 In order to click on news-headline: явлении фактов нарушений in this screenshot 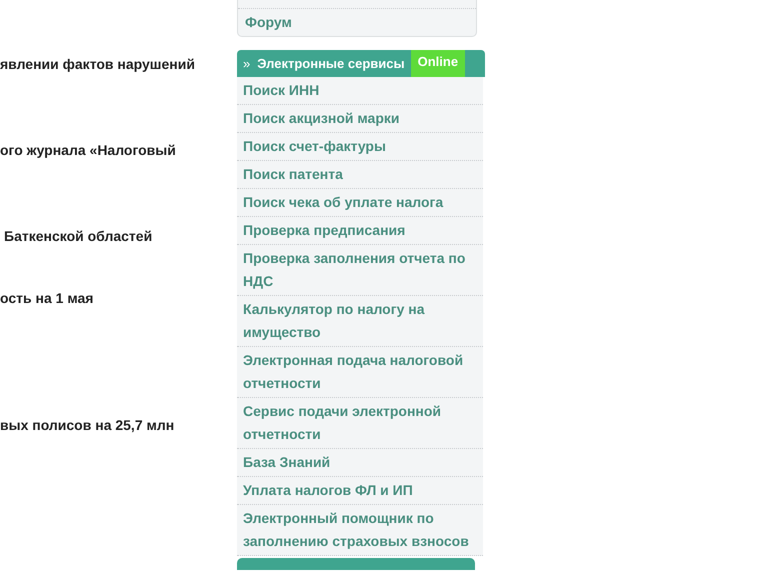, I will do `click(97, 64)`.